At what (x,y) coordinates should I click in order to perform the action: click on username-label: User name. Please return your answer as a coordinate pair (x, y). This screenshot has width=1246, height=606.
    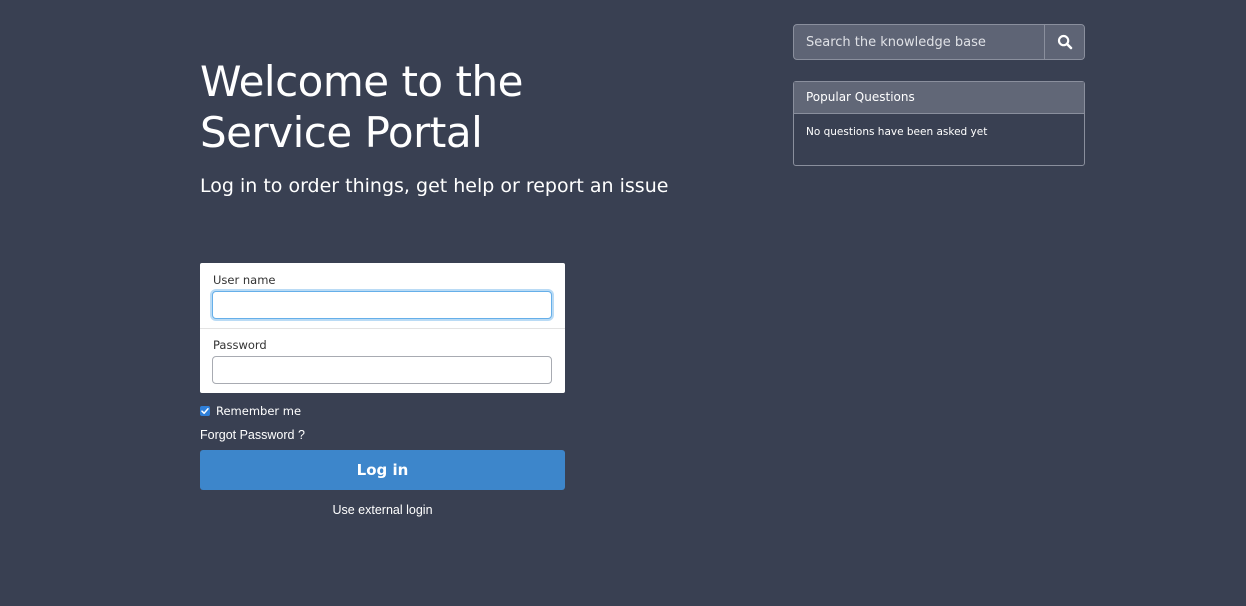
    Looking at the image, I should click on (244, 280).